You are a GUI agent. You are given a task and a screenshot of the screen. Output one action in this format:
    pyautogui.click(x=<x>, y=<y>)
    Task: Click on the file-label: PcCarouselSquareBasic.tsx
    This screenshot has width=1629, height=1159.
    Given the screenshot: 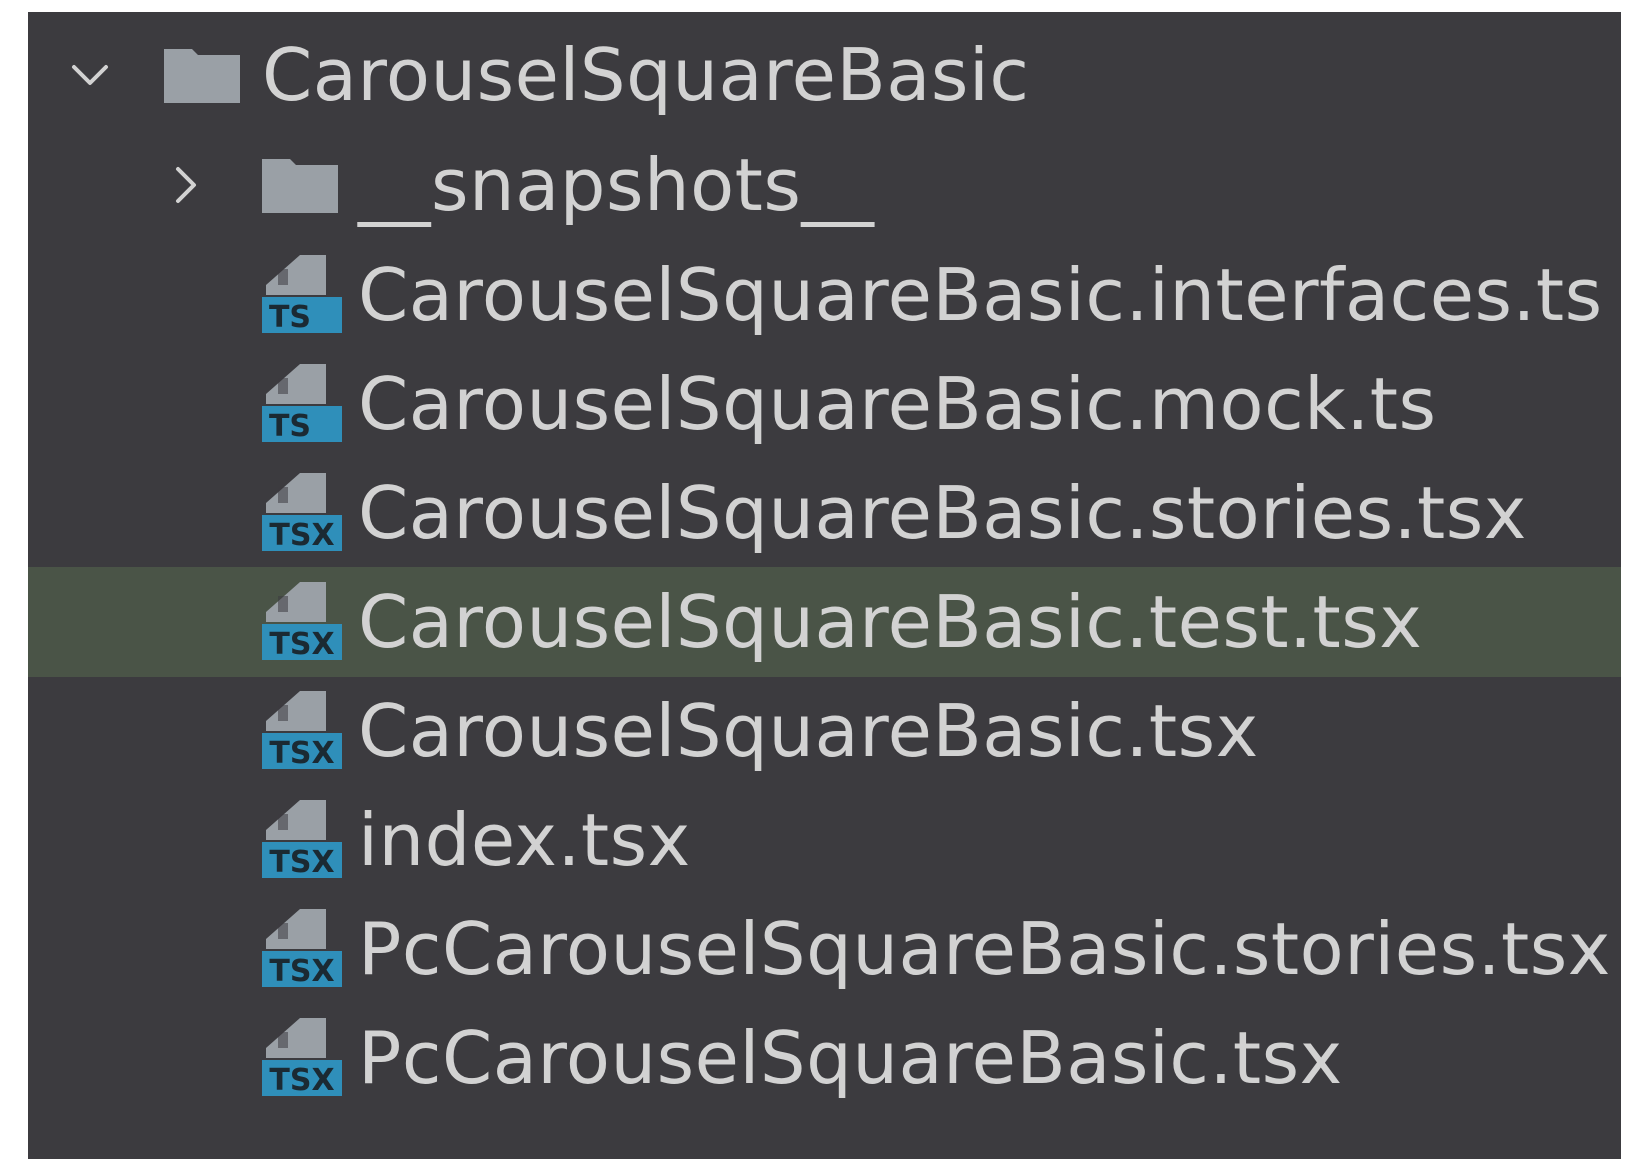 What is the action you would take?
    pyautogui.click(x=850, y=1058)
    